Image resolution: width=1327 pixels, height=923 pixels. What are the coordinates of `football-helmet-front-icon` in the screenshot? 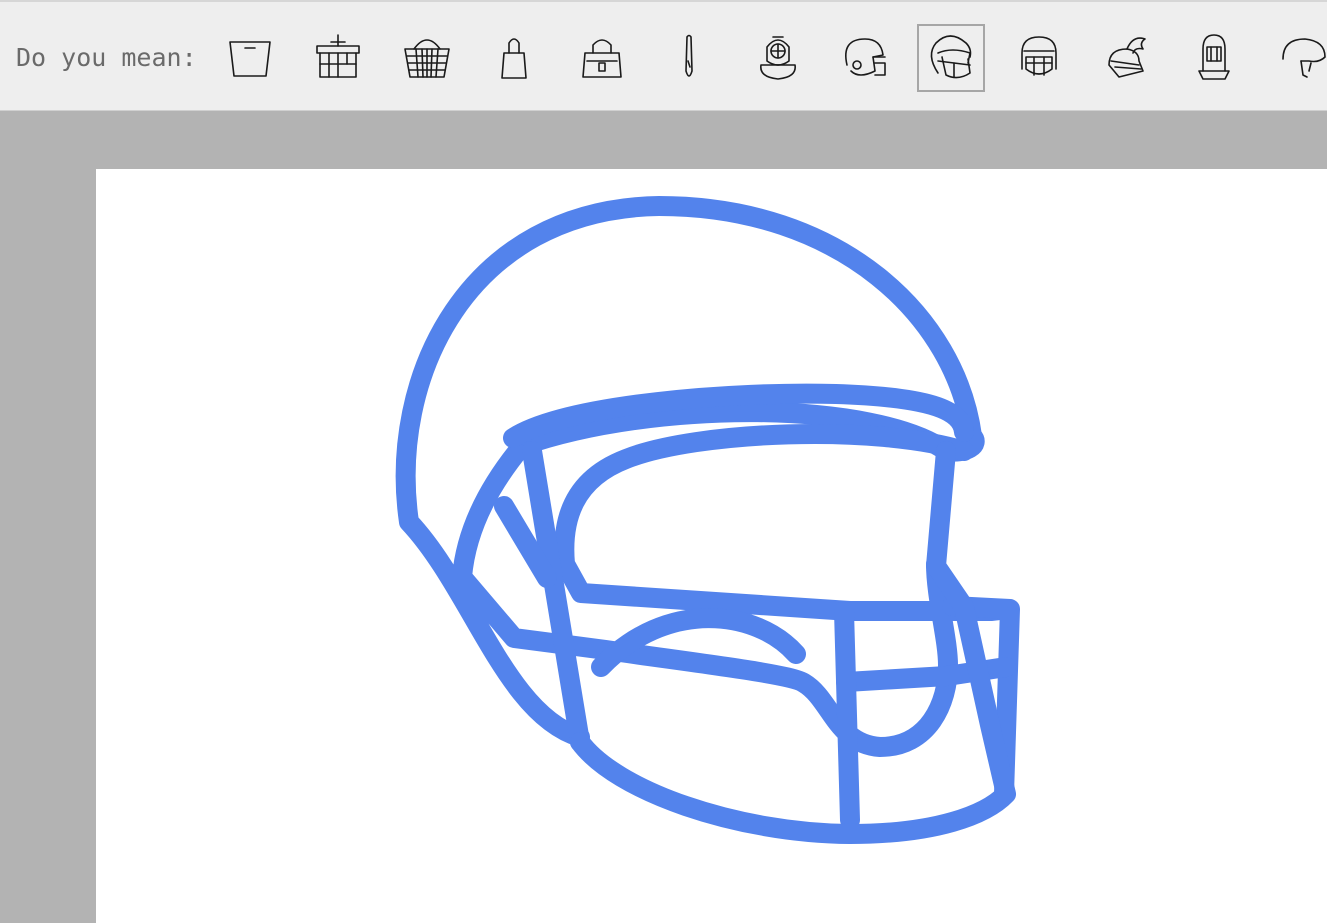 It's located at (1039, 56).